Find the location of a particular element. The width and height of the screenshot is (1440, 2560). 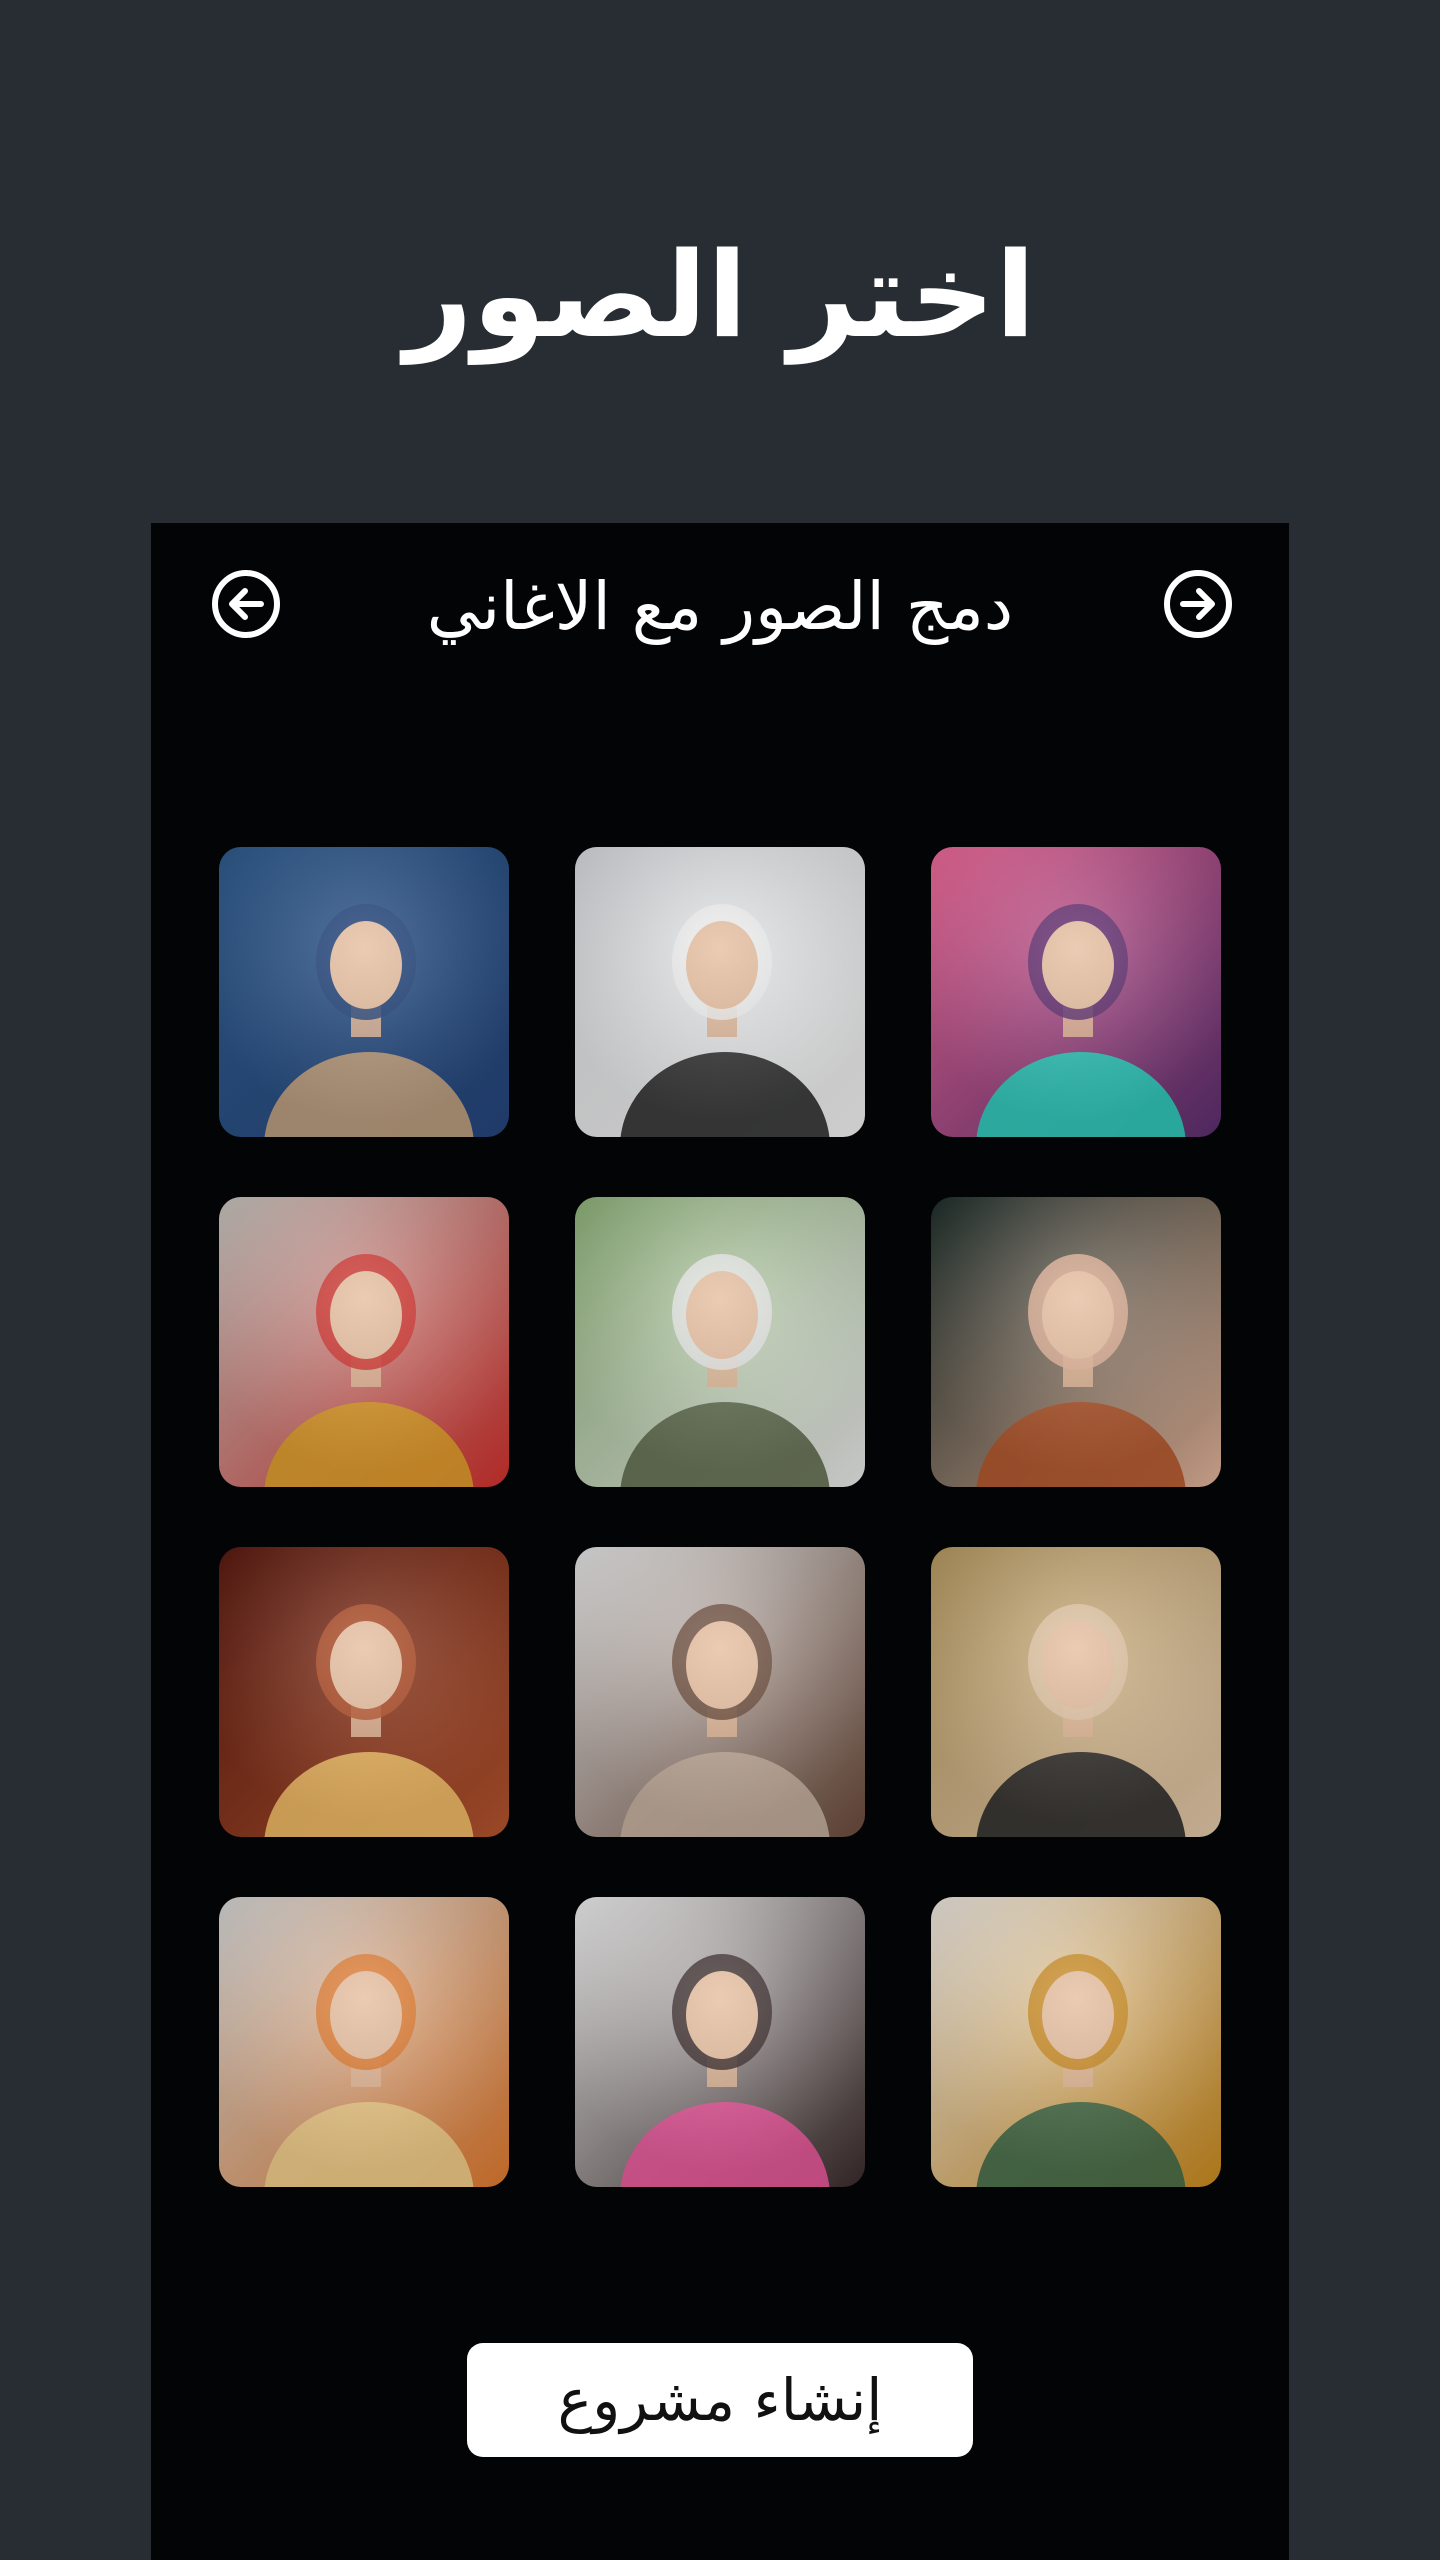

create-project-button: إنشاء مشروع is located at coordinates (720, 2400).